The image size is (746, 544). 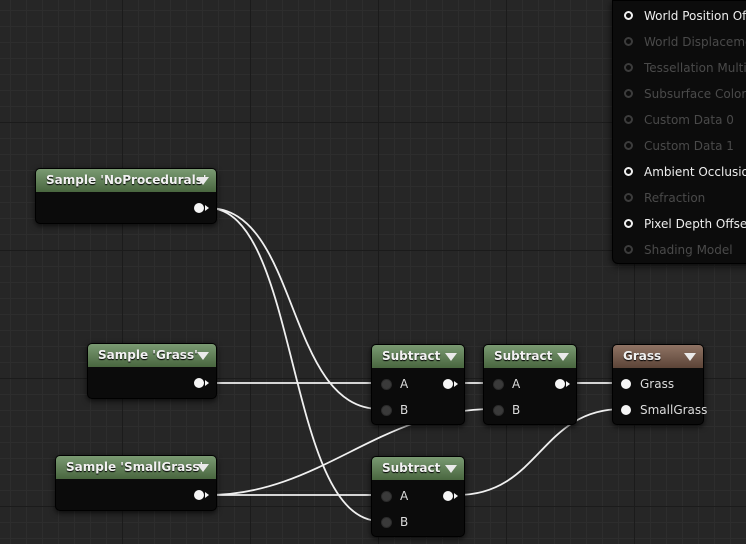 I want to click on subtract-node-3: Subtract A B, so click(x=418, y=496).